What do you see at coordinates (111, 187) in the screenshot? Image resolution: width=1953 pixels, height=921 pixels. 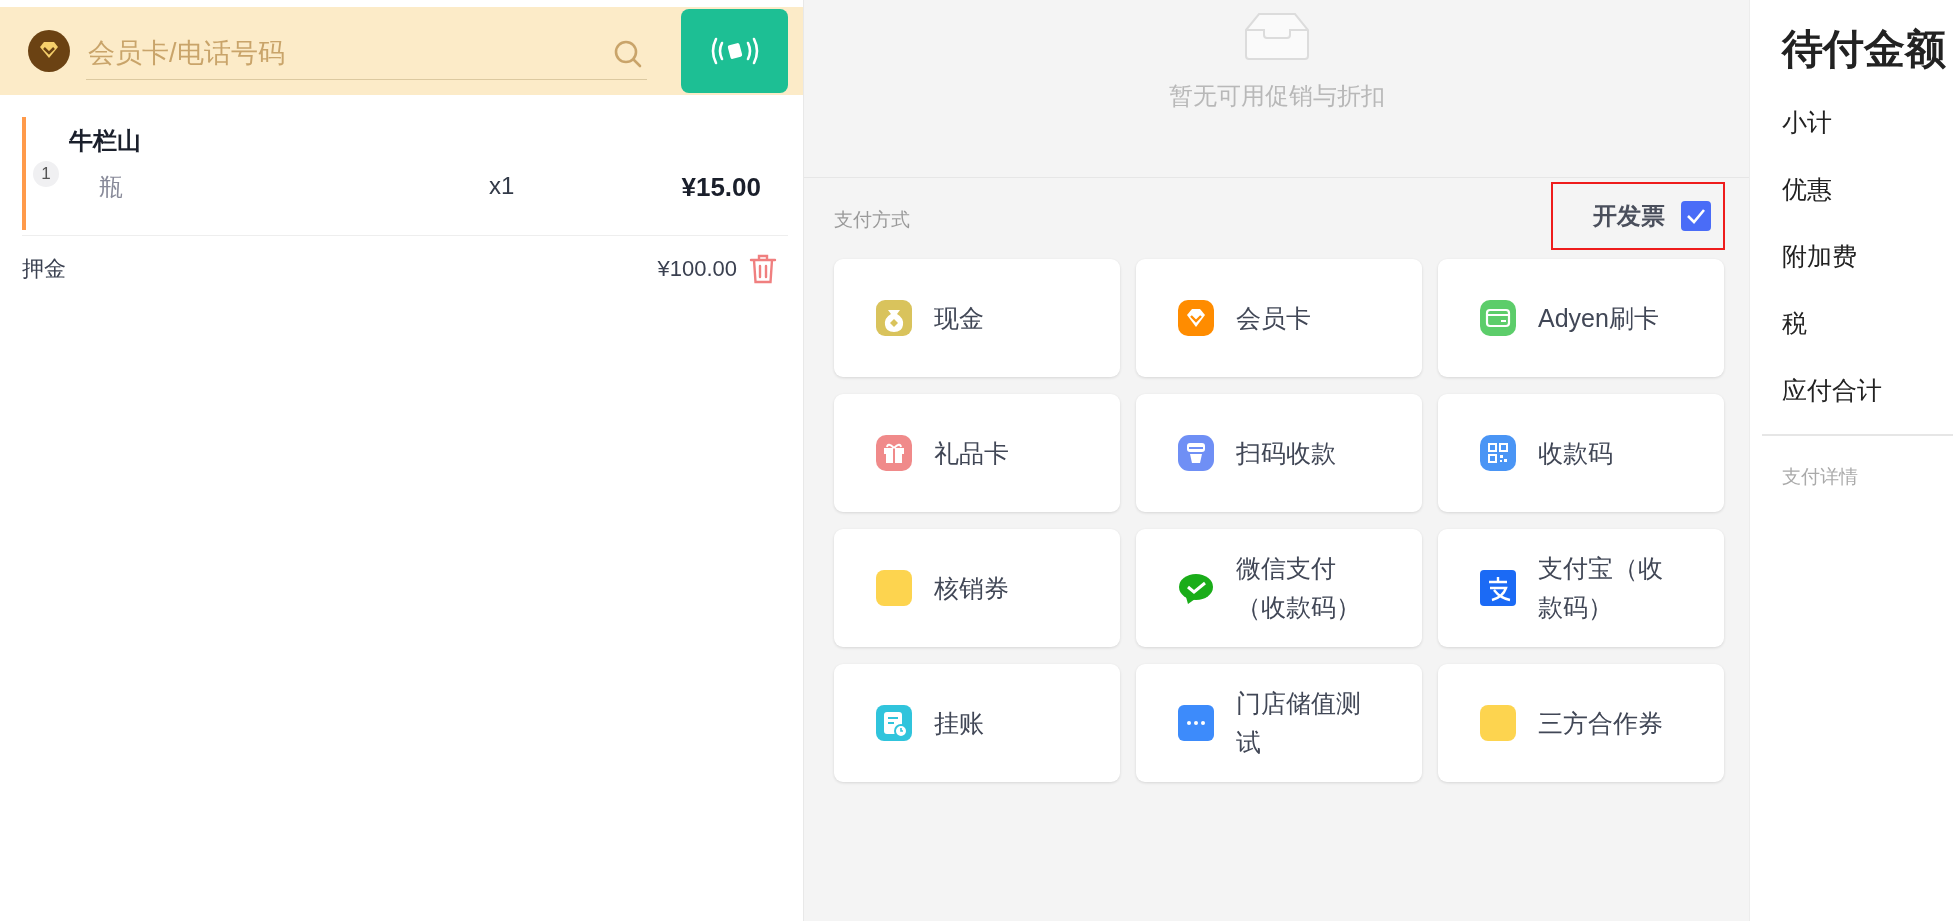 I see `item-unit: 瓶` at bounding box center [111, 187].